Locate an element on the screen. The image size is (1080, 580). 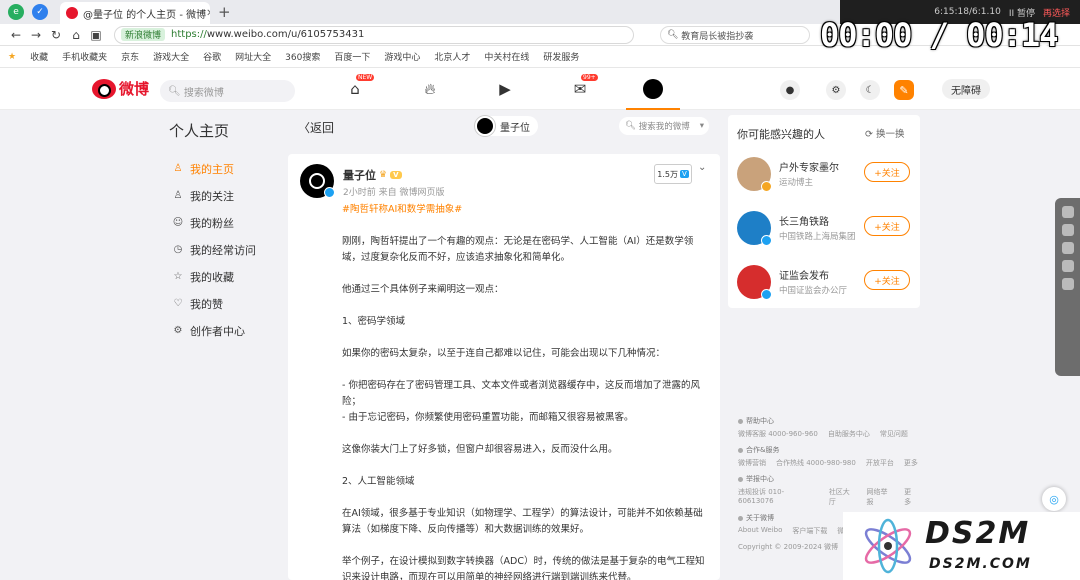
footer-link: 社区大厅 is located at coordinates (843, 497).